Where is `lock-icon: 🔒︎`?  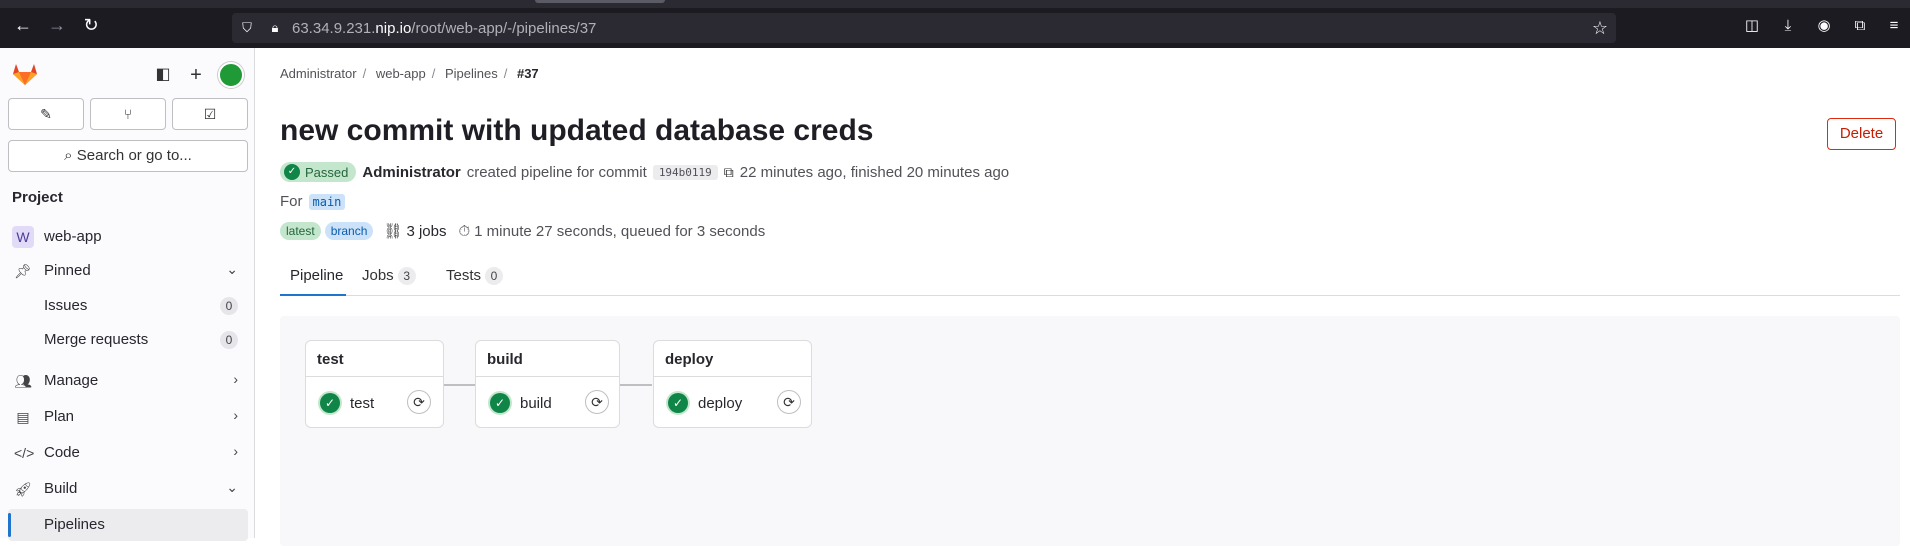 lock-icon: 🔒︎ is located at coordinates (275, 28).